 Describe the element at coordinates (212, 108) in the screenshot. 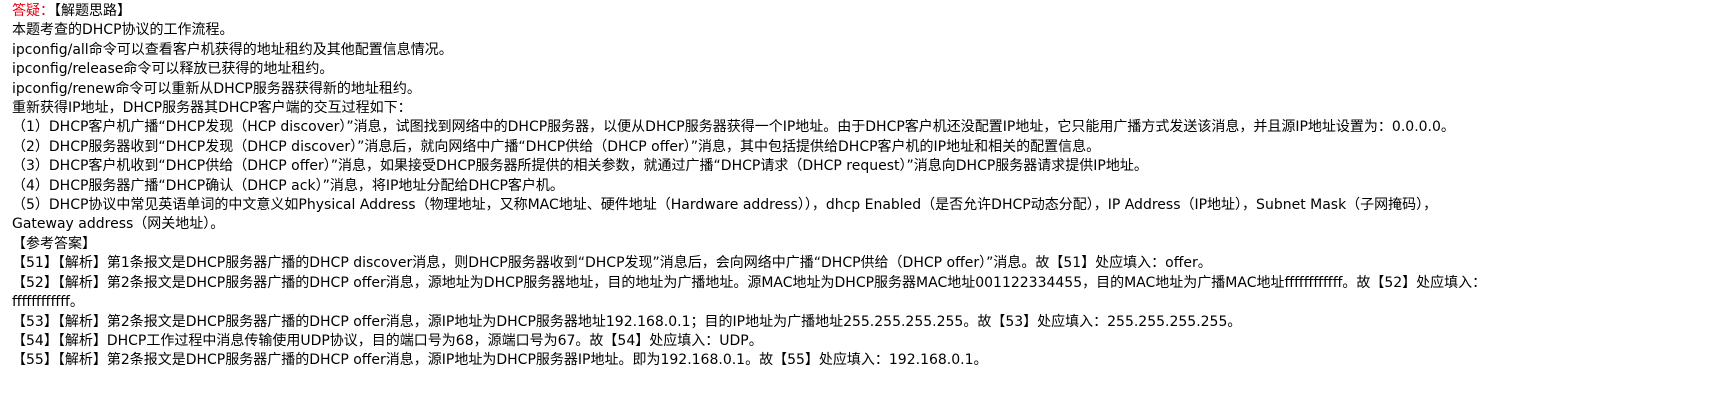

I see `intro-line: 重新获得IP地址，DHCP服务器其DHCP客户端的交互过程如下：` at that location.